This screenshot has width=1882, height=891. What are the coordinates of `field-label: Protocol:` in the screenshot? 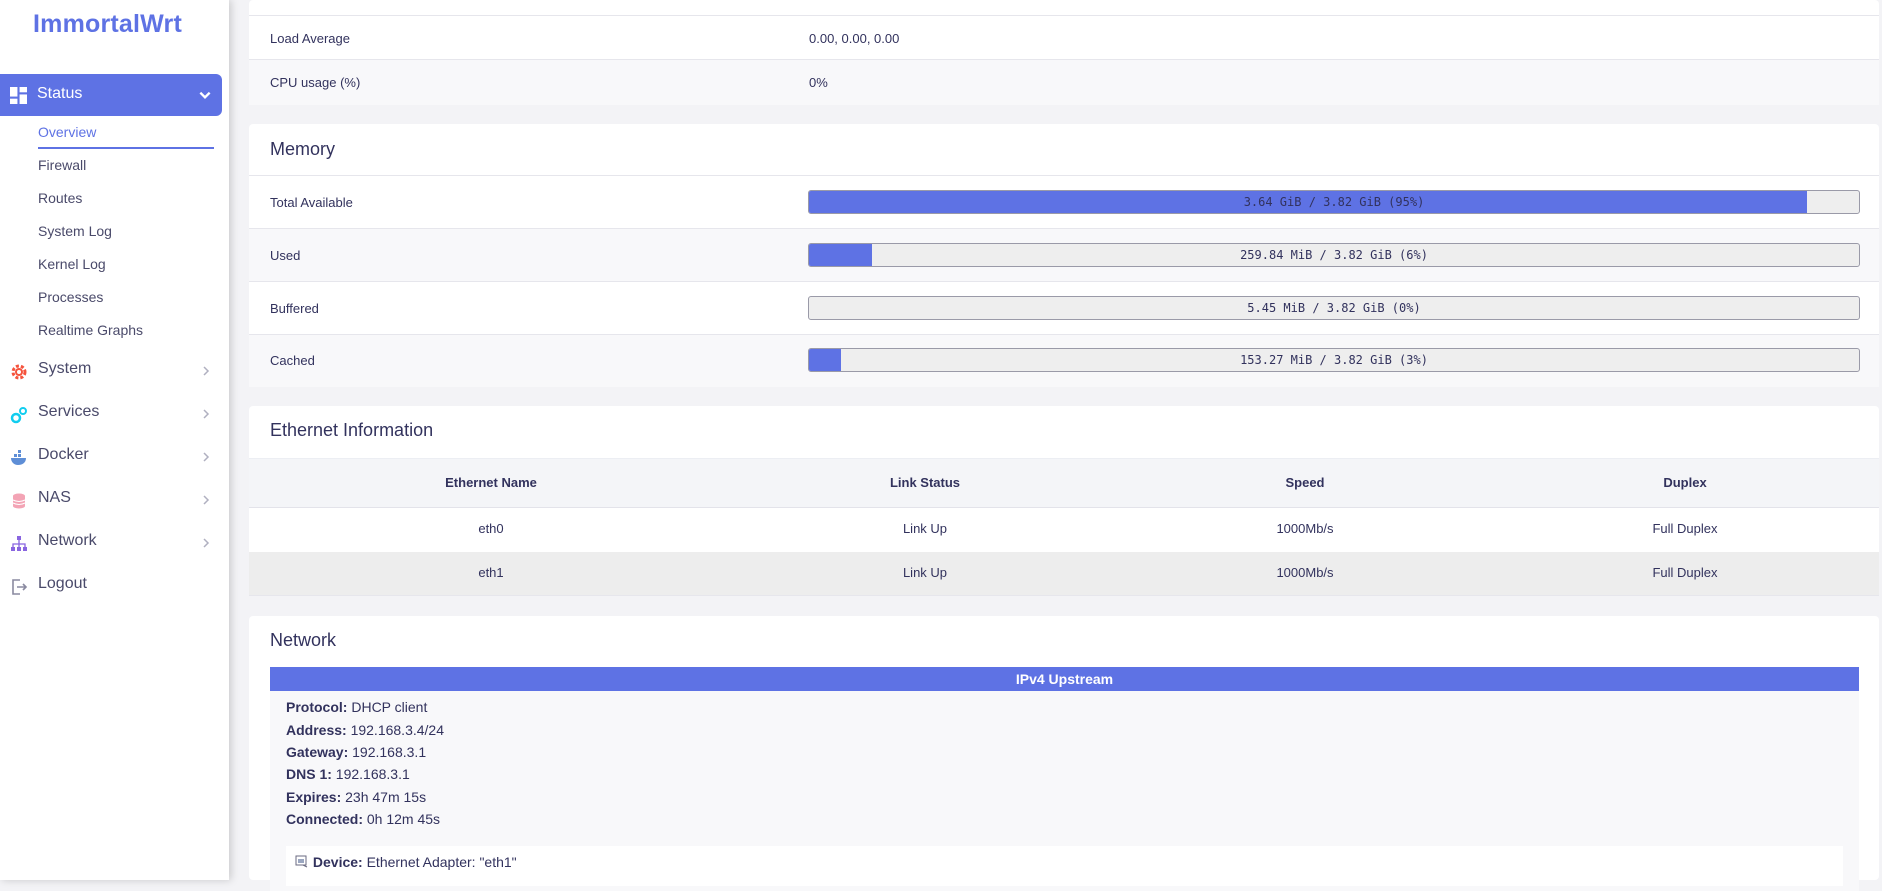 It's located at (317, 707).